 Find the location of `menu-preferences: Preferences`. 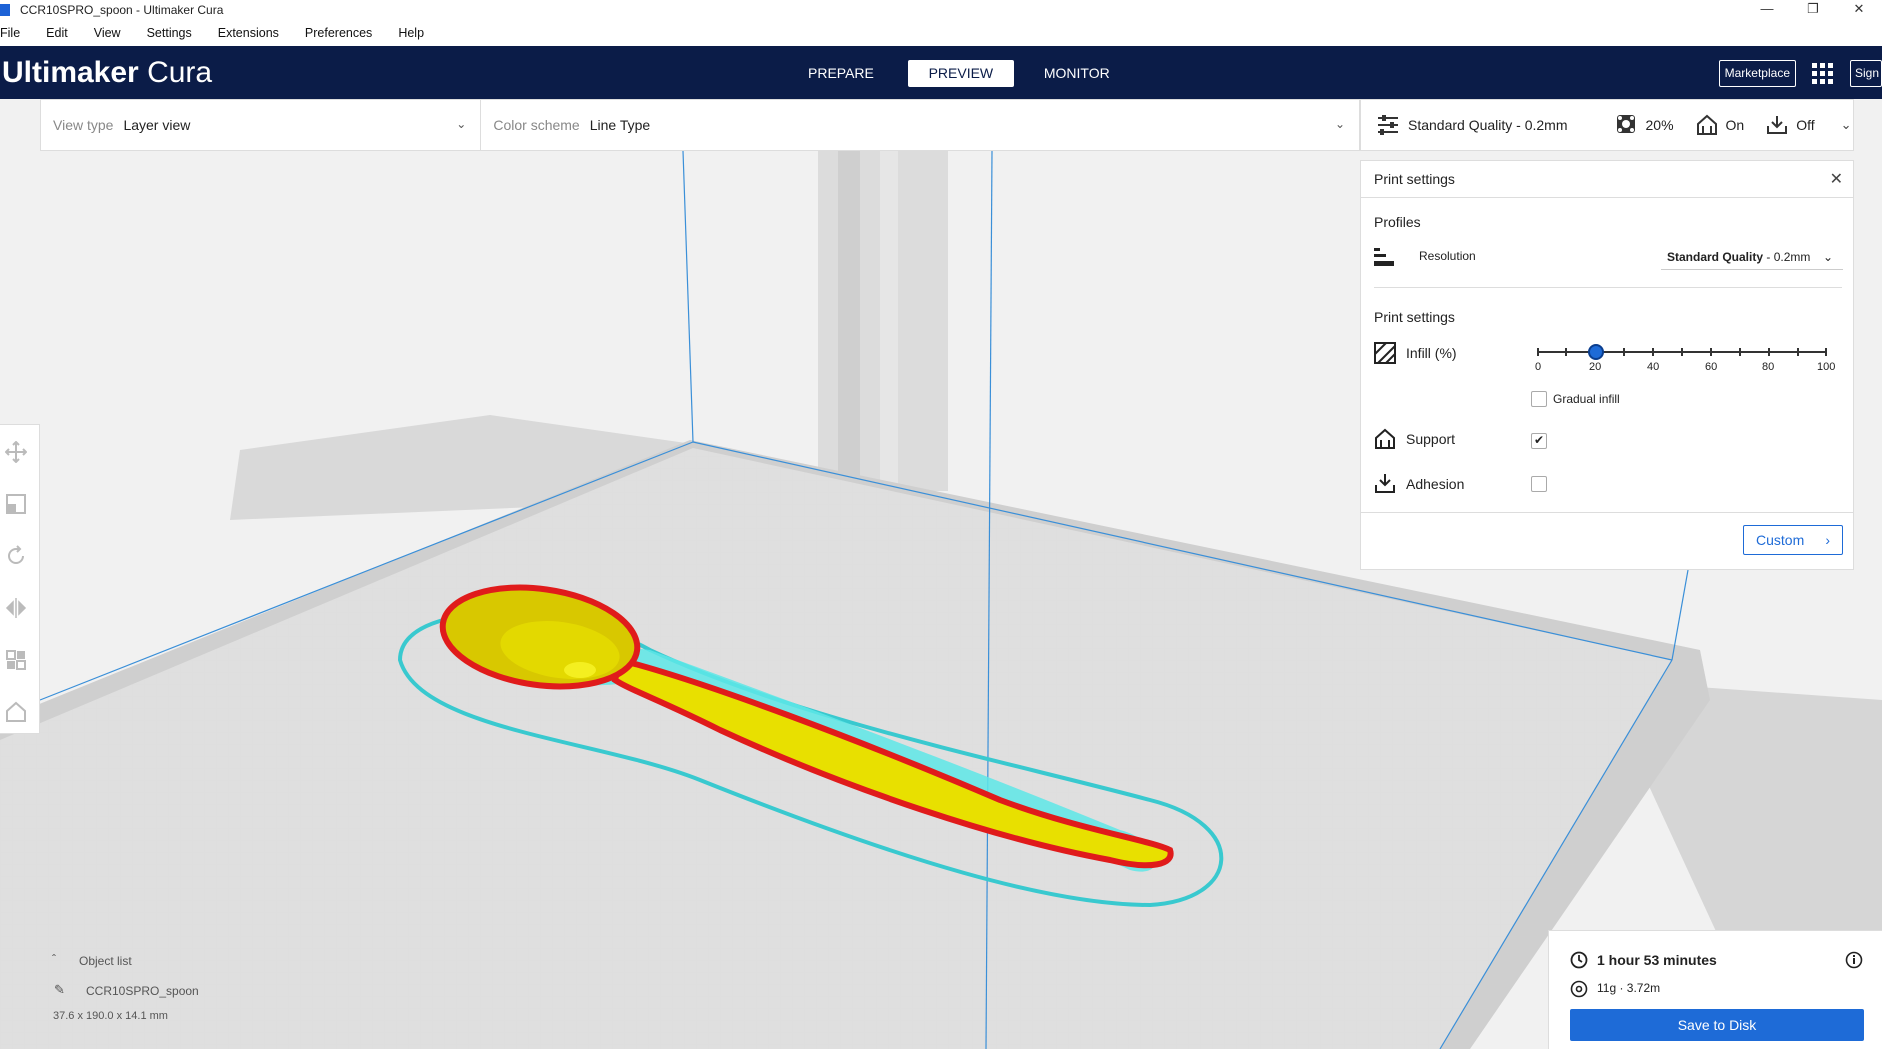

menu-preferences: Preferences is located at coordinates (338, 33).